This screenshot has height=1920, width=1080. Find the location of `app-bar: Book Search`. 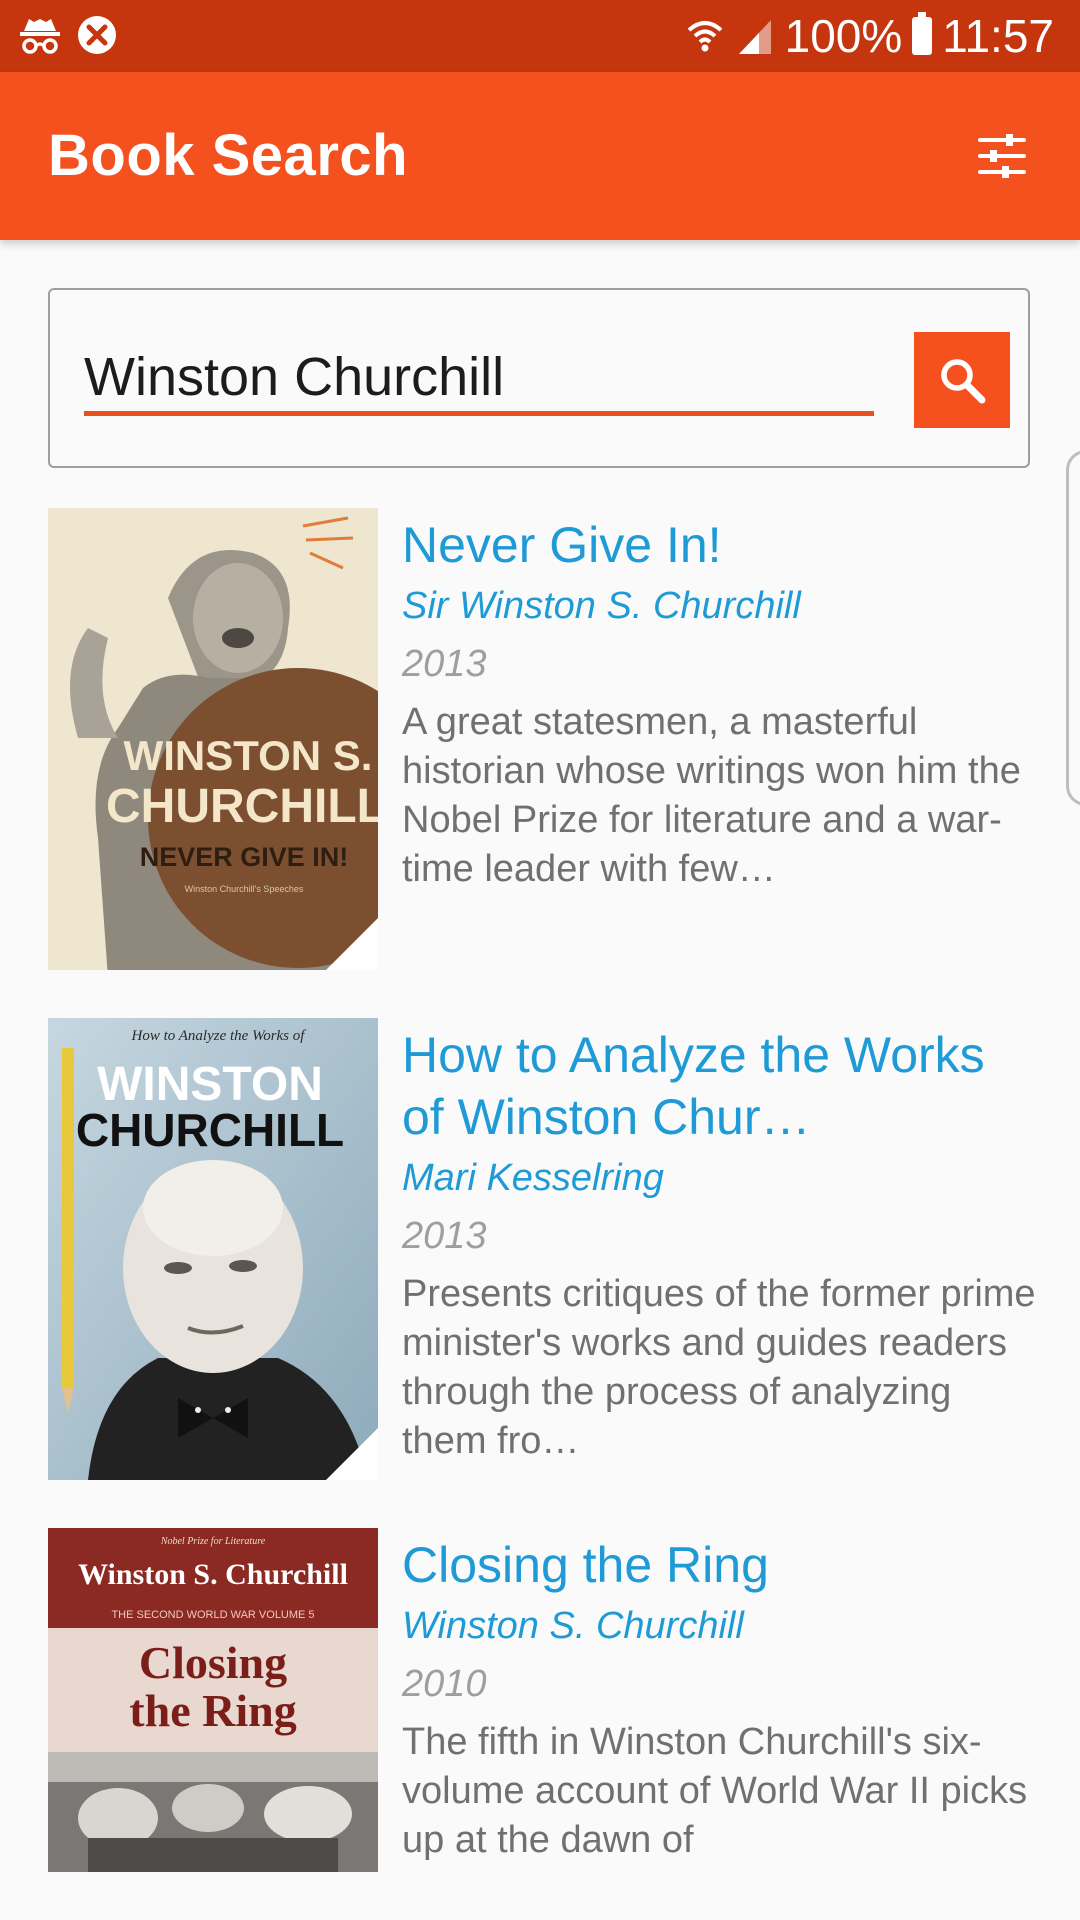

app-bar: Book Search is located at coordinates (540, 156).